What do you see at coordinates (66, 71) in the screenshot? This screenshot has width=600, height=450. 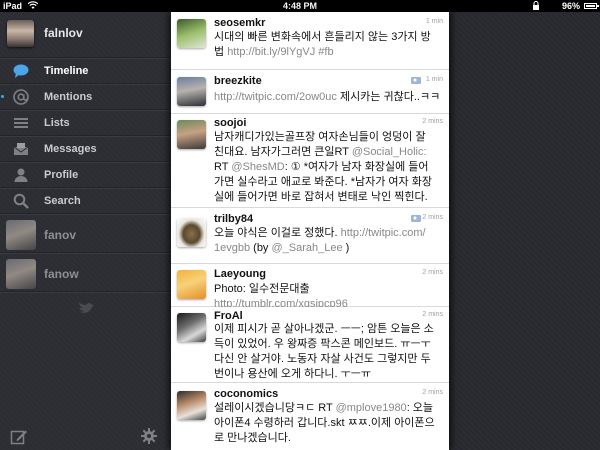 I see `nav-label: Timeline` at bounding box center [66, 71].